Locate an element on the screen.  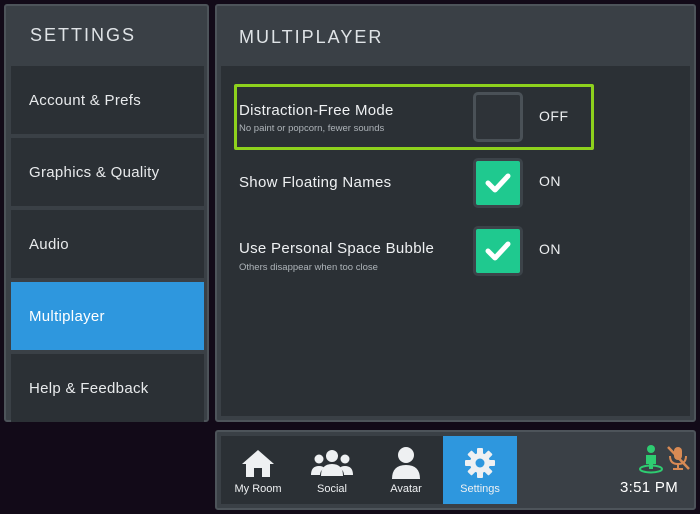
mic-muted-icon is located at coordinates (678, 460).